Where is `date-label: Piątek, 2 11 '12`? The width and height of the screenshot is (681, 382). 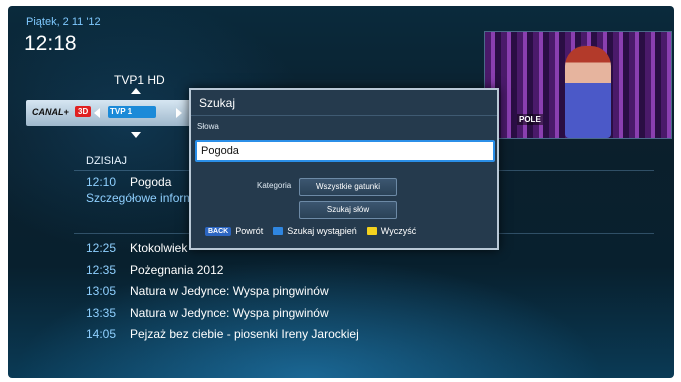
date-label: Piątek, 2 11 '12 is located at coordinates (63, 22).